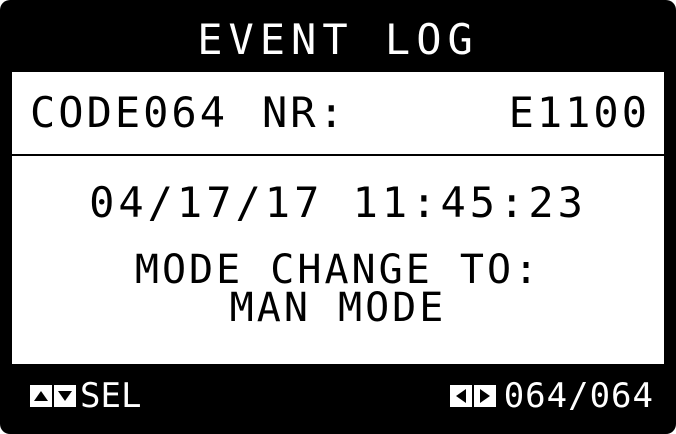 The width and height of the screenshot is (676, 434). What do you see at coordinates (578, 396) in the screenshot?
I see `page-indicator: 064/064` at bounding box center [578, 396].